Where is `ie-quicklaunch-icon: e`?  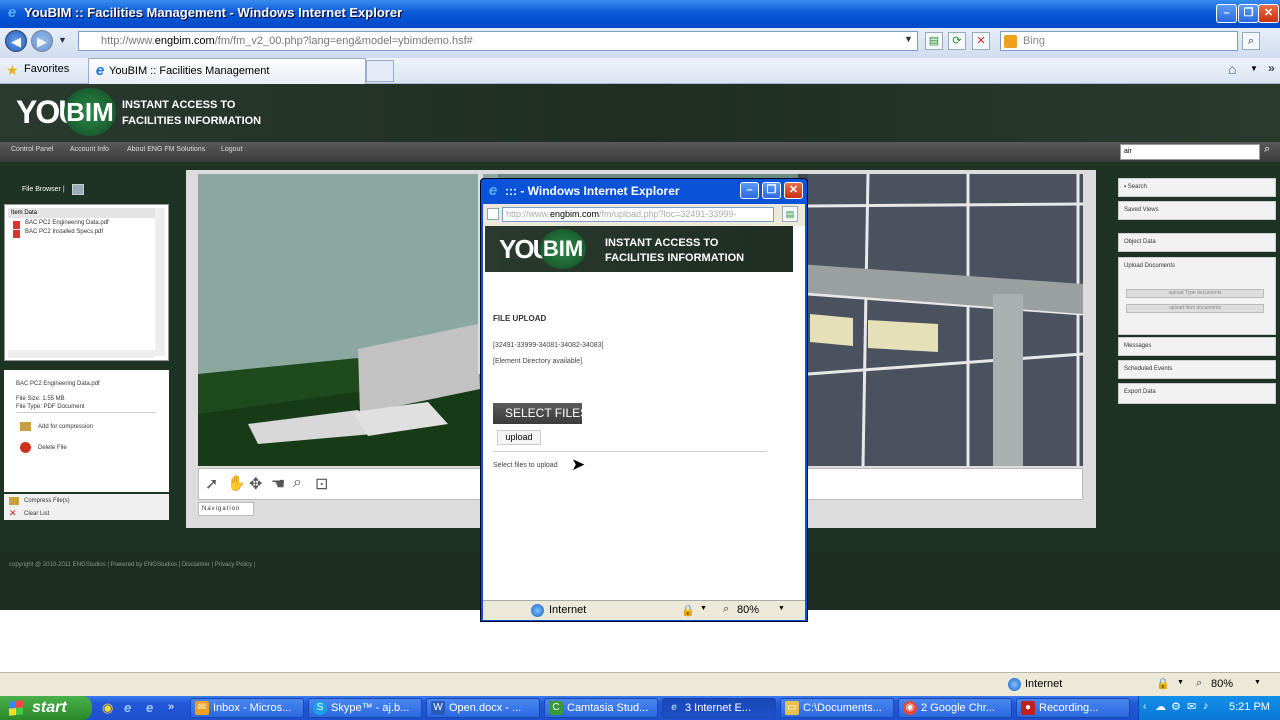 ie-quicklaunch-icon: e is located at coordinates (127, 707).